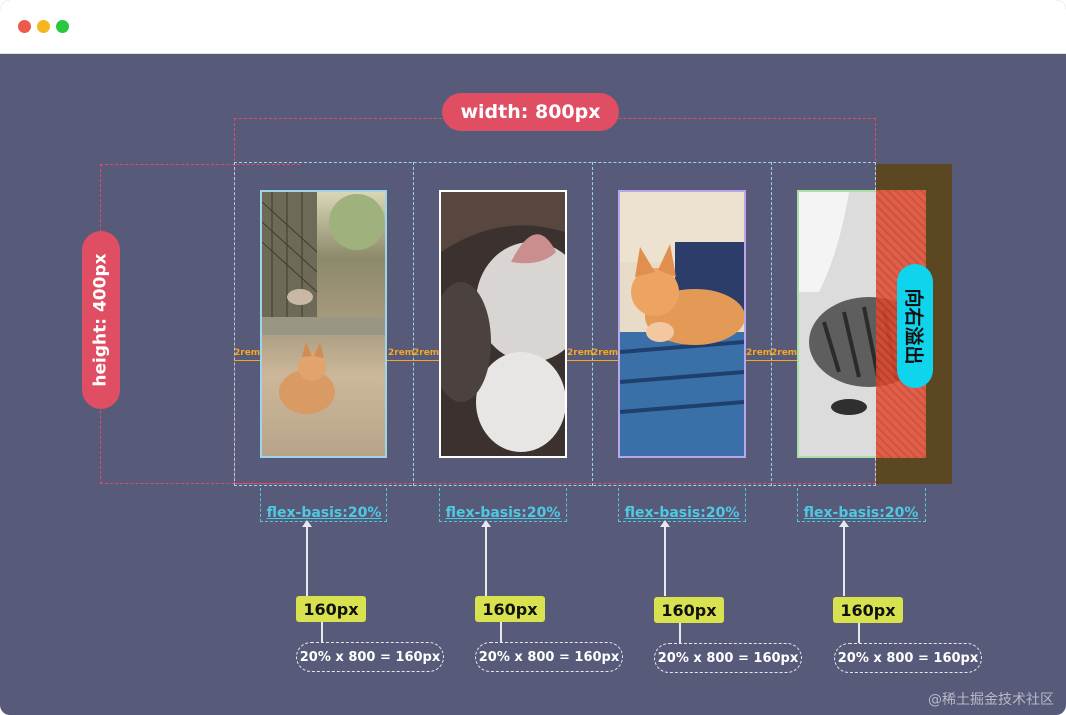 This screenshot has height=715, width=1066. I want to click on size-badge-2: 160px, so click(510, 609).